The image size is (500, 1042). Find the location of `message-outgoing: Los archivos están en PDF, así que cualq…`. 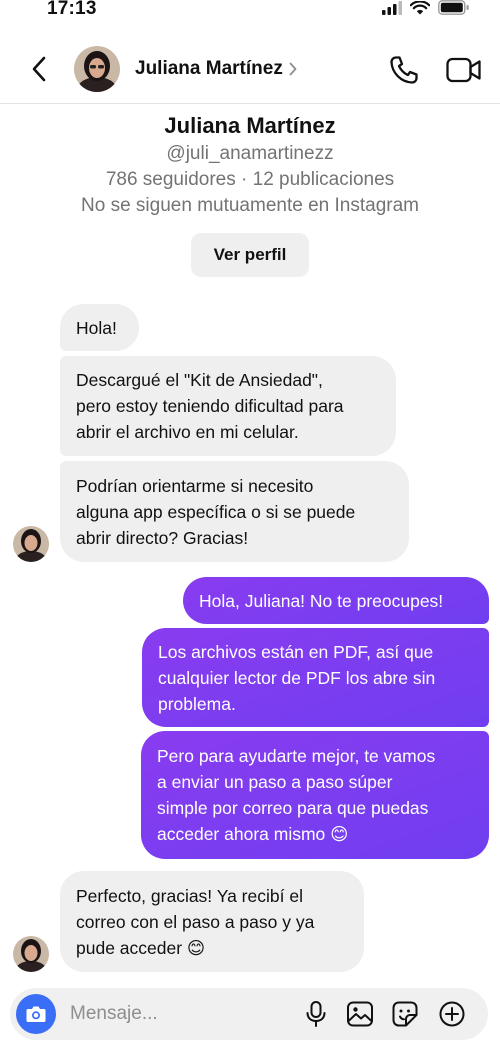

message-outgoing: Los archivos están en PDF, así que cualq… is located at coordinates (315, 677).